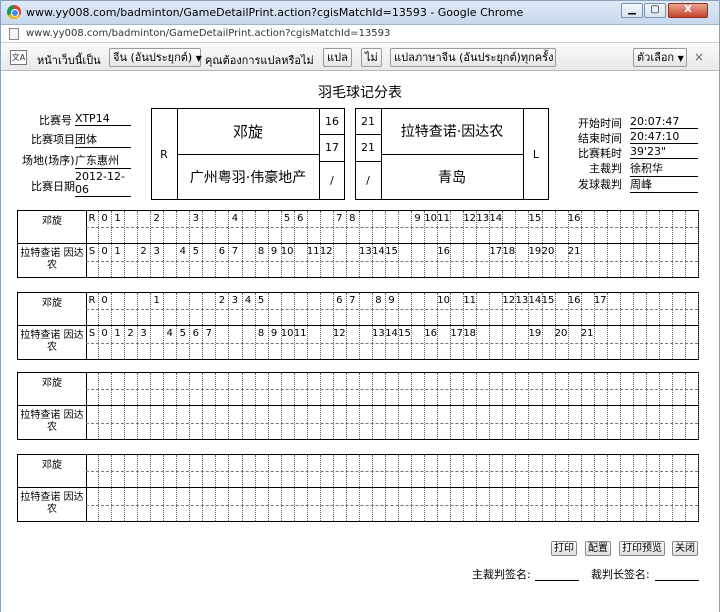 This screenshot has width=720, height=612. Describe the element at coordinates (470, 333) in the screenshot. I see `score-cell: 18` at that location.